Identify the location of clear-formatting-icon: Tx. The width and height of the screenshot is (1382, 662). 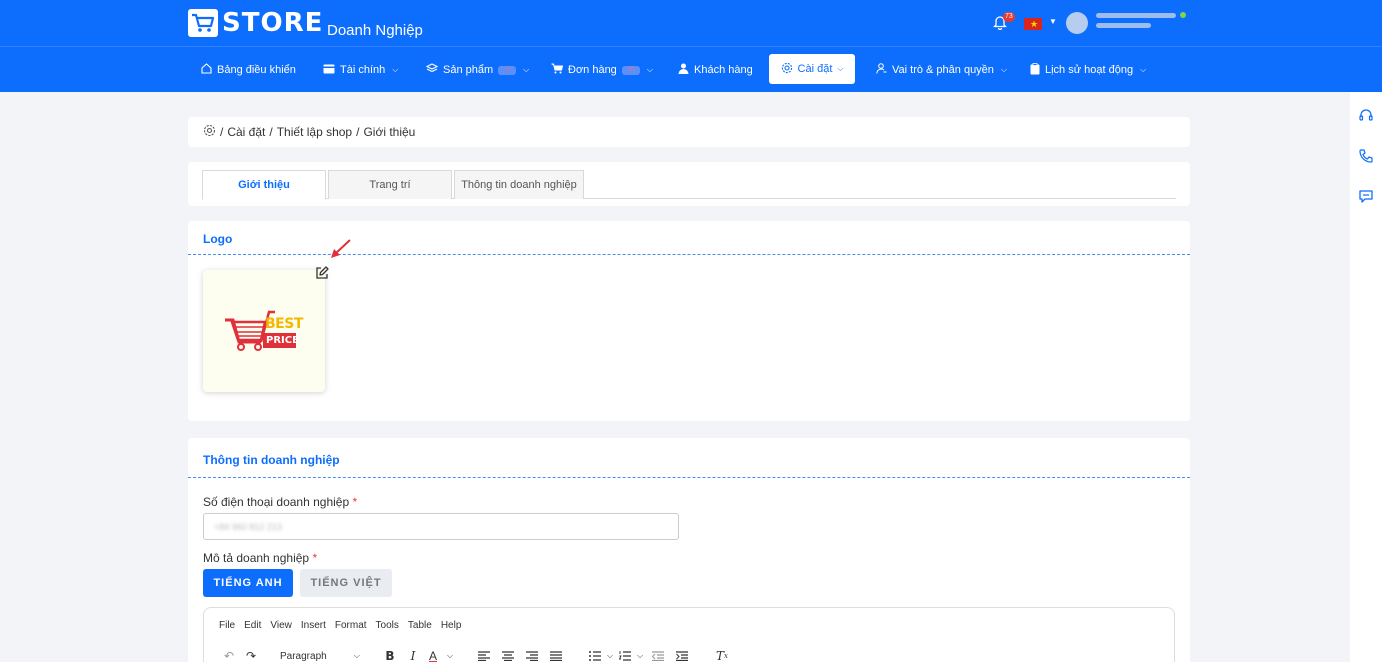
(722, 655).